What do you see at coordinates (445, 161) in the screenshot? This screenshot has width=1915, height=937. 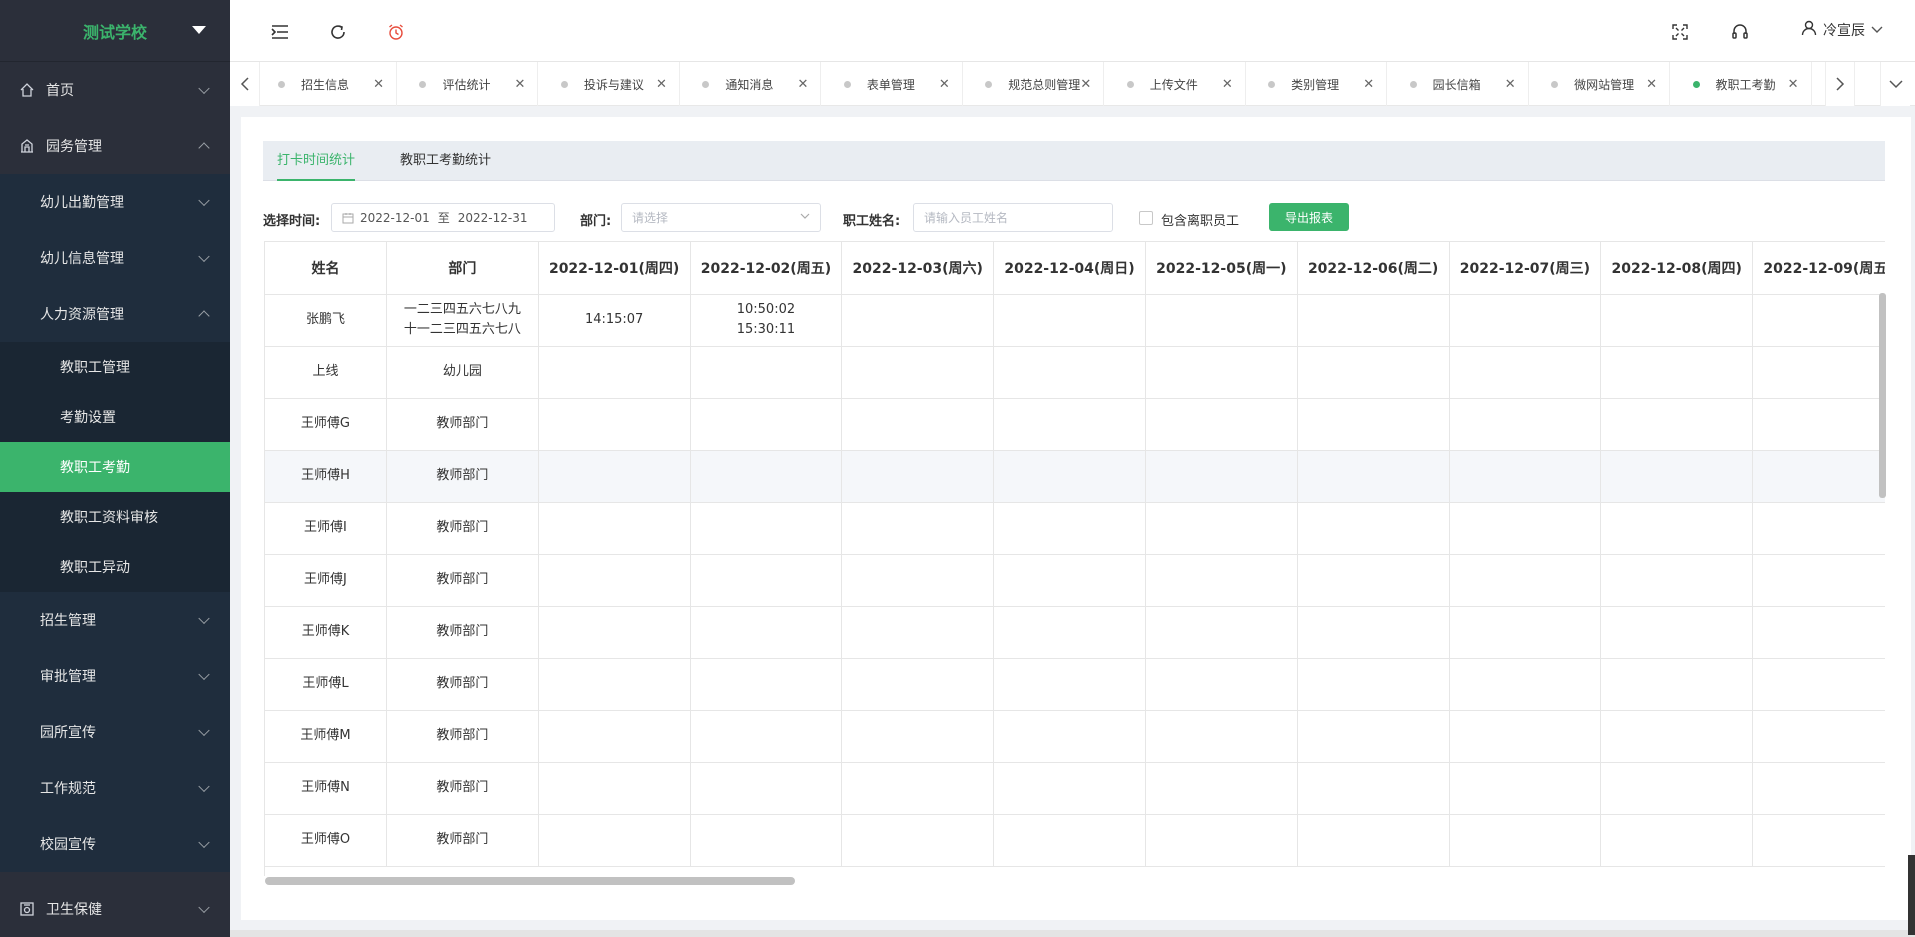 I see `tab-attendance-stats: 教职工考勤统计` at bounding box center [445, 161].